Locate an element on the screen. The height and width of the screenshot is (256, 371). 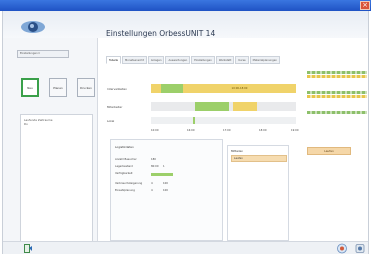
tick-label: 19:00 is located at coordinates (295, 130).